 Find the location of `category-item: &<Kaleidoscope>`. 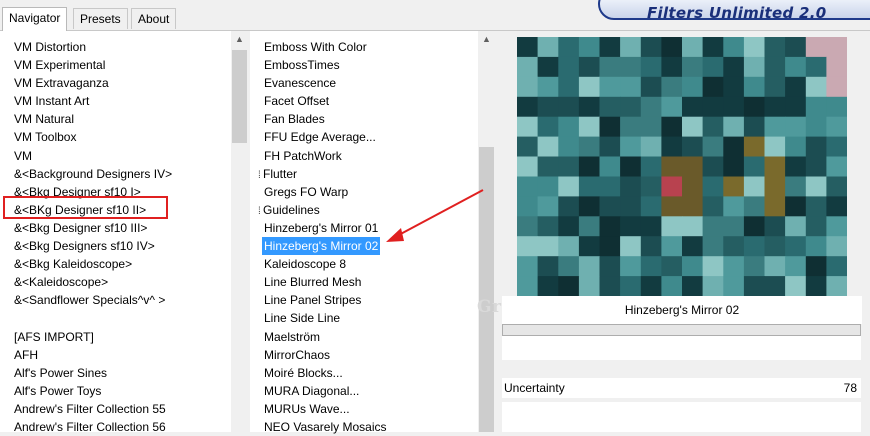

category-item: &<Kaleidoscope> is located at coordinates (86, 282).